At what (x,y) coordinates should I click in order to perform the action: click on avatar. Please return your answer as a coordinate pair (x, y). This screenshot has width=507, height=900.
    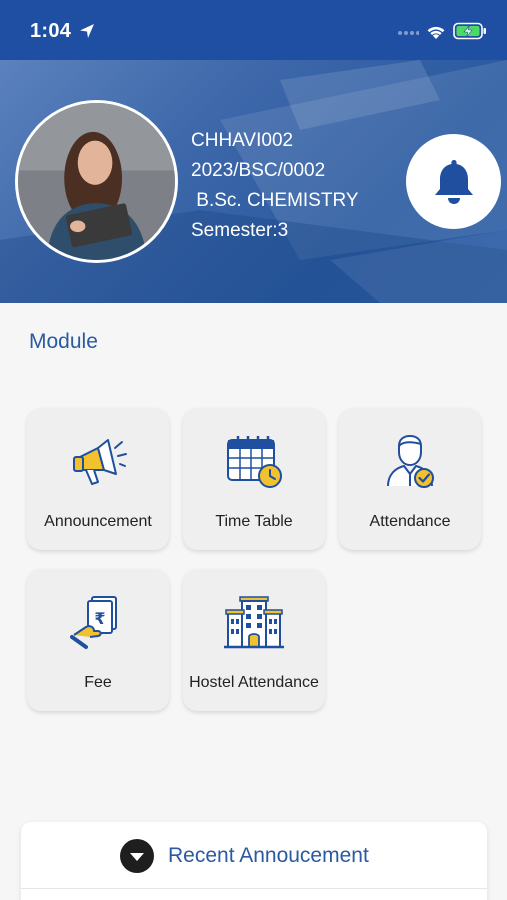
    Looking at the image, I should click on (96, 181).